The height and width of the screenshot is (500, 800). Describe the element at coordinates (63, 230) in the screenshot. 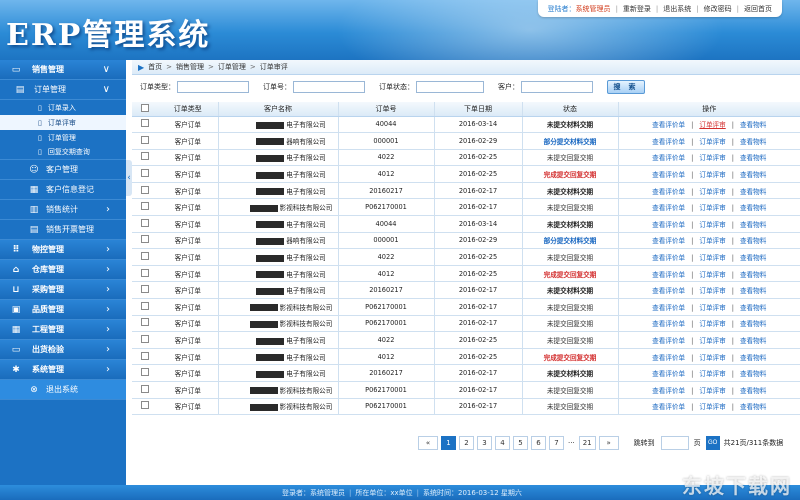

I see `sidebar-item-sales-invoice: ▤ 销售开票管理` at that location.